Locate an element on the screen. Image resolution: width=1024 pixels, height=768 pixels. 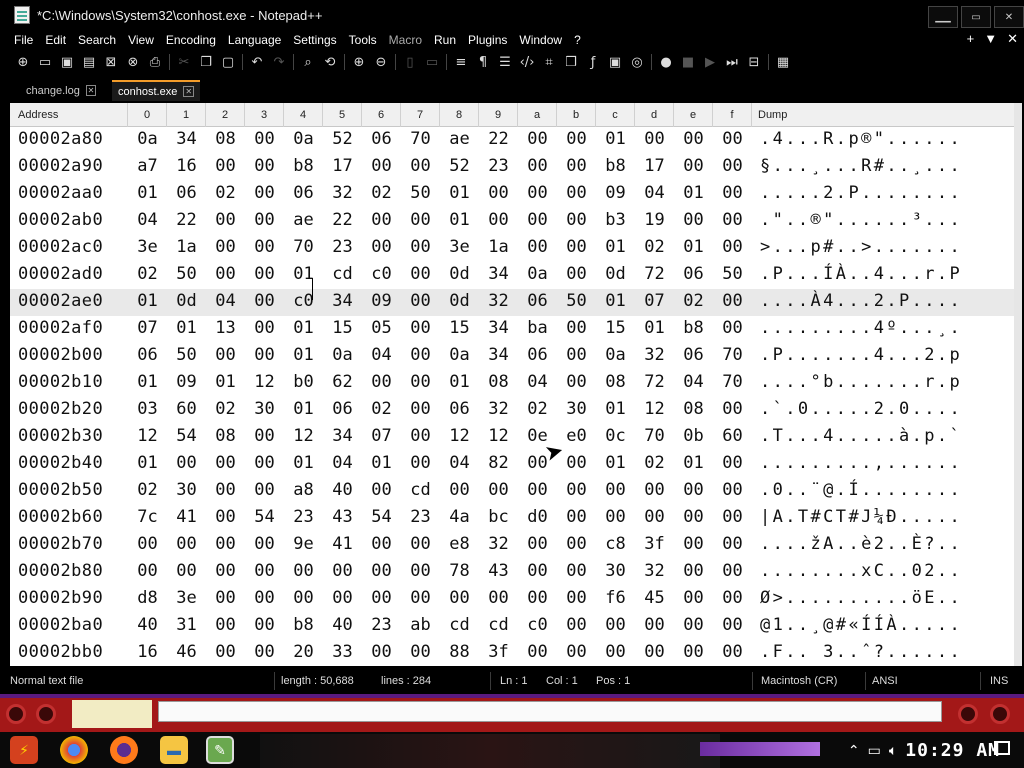
hex-byte: b0 is located at coordinates (303, 382).